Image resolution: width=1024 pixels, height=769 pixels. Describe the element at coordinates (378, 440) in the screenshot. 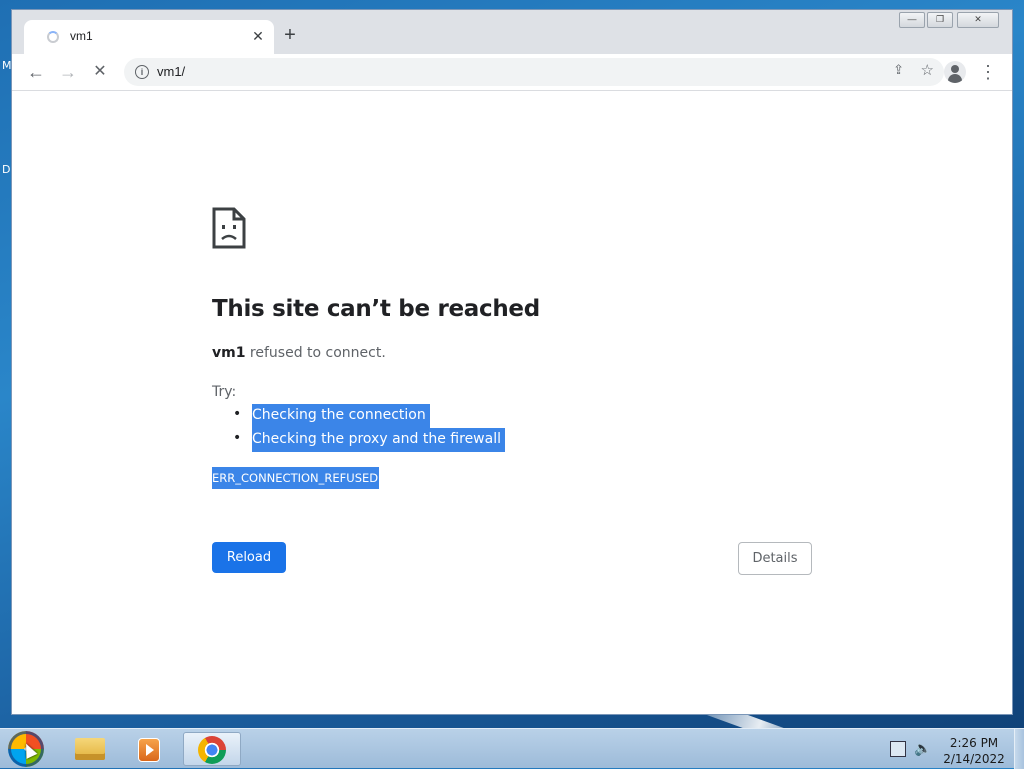

I see `suggestion-text: Checking the proxy and the firewall` at that location.